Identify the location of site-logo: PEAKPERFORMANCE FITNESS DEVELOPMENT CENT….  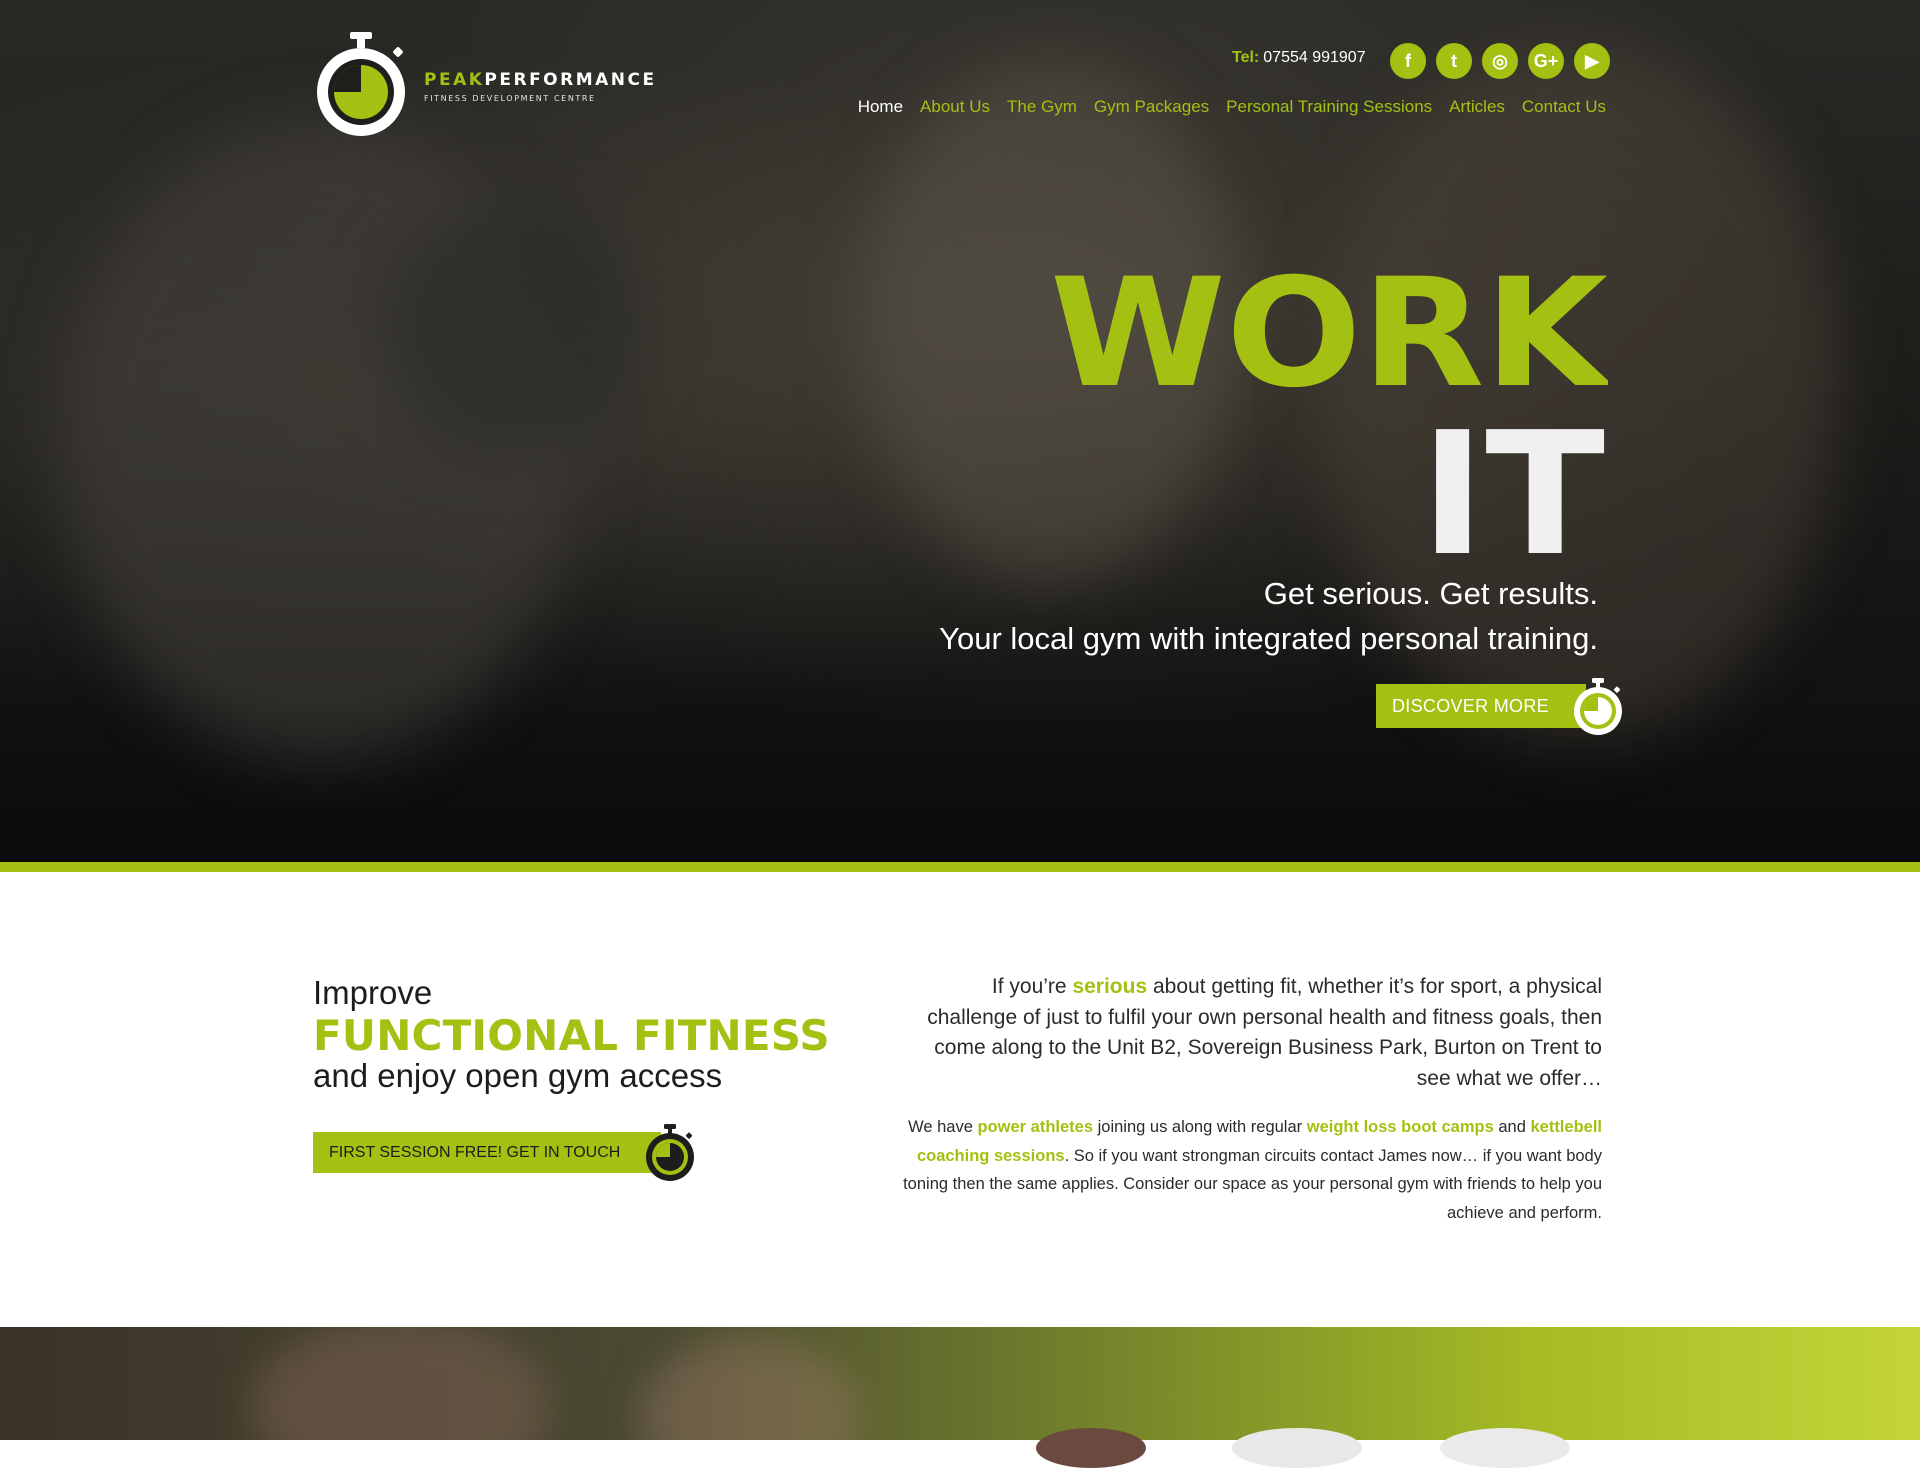
(484, 86).